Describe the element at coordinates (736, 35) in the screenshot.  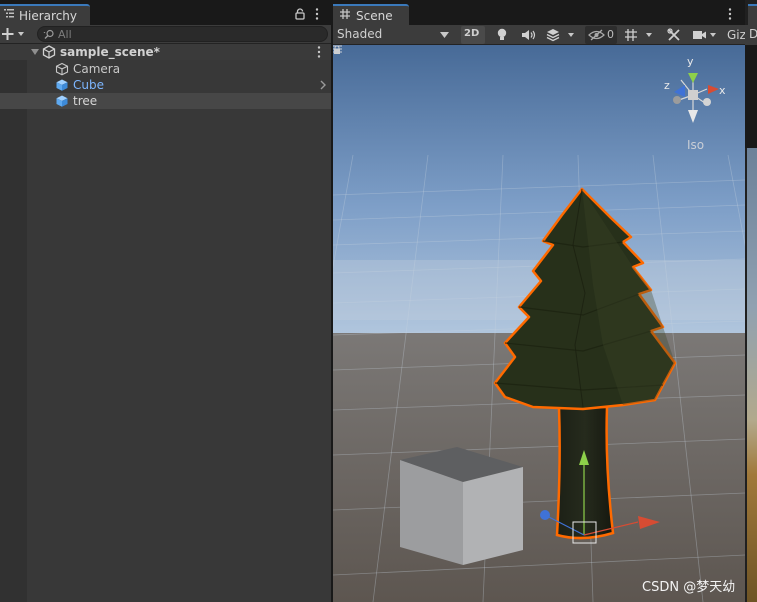
I see `gizmos-label: Giz` at that location.